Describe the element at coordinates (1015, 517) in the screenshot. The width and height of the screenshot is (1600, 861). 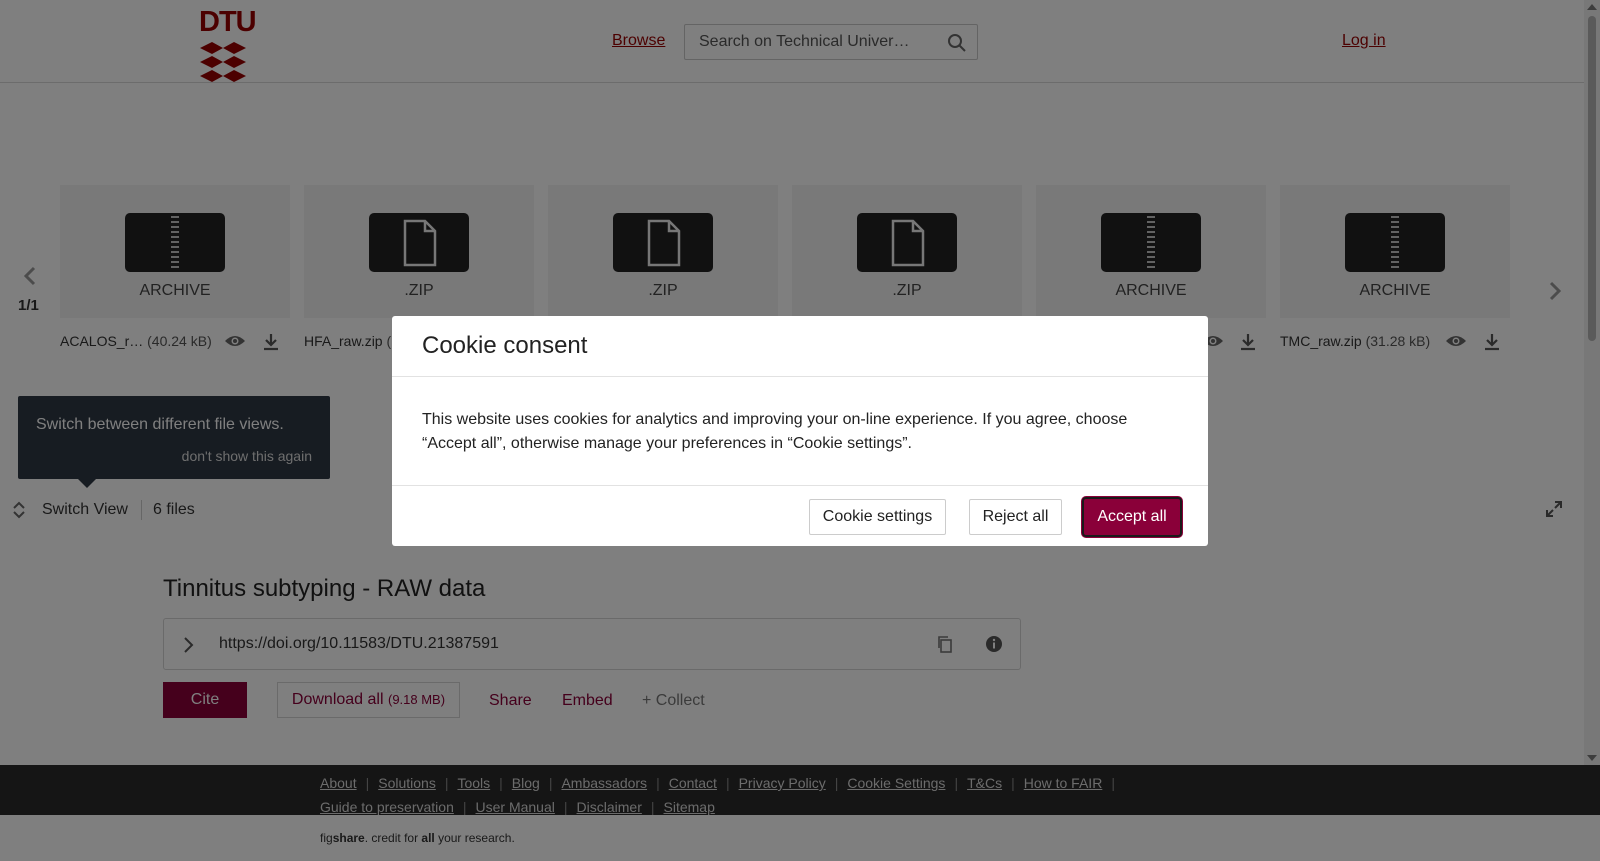
I see `reject-all-button: Reject all` at that location.